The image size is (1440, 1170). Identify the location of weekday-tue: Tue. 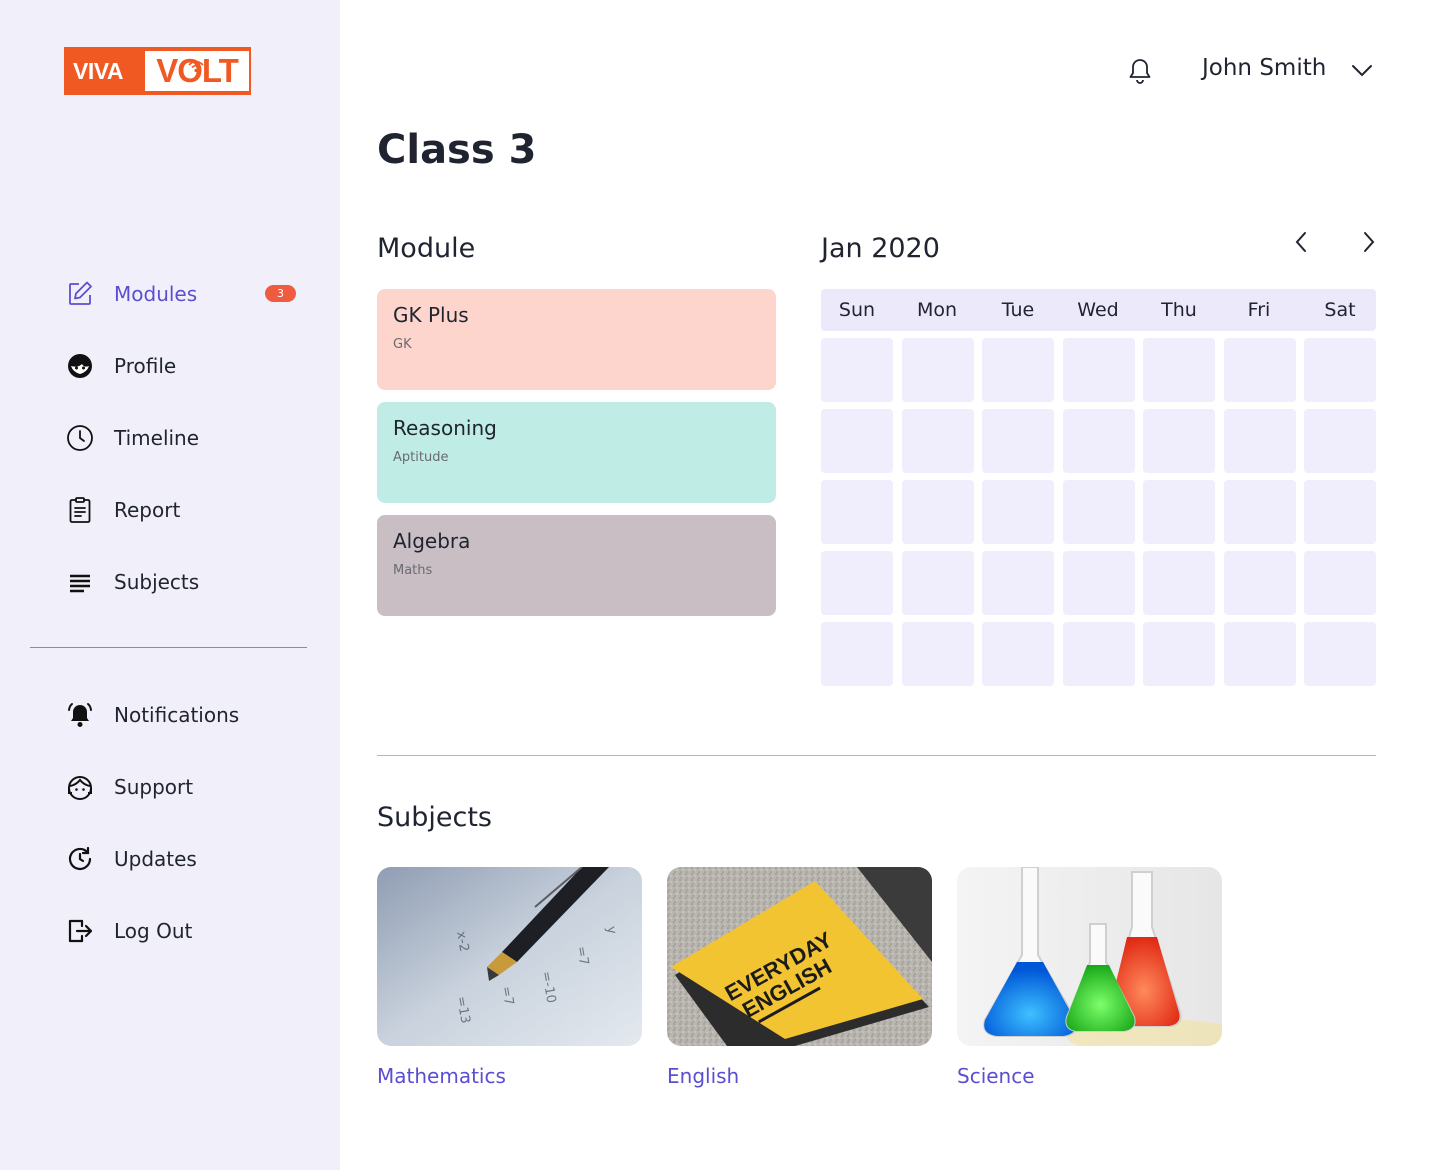
(1018, 310).